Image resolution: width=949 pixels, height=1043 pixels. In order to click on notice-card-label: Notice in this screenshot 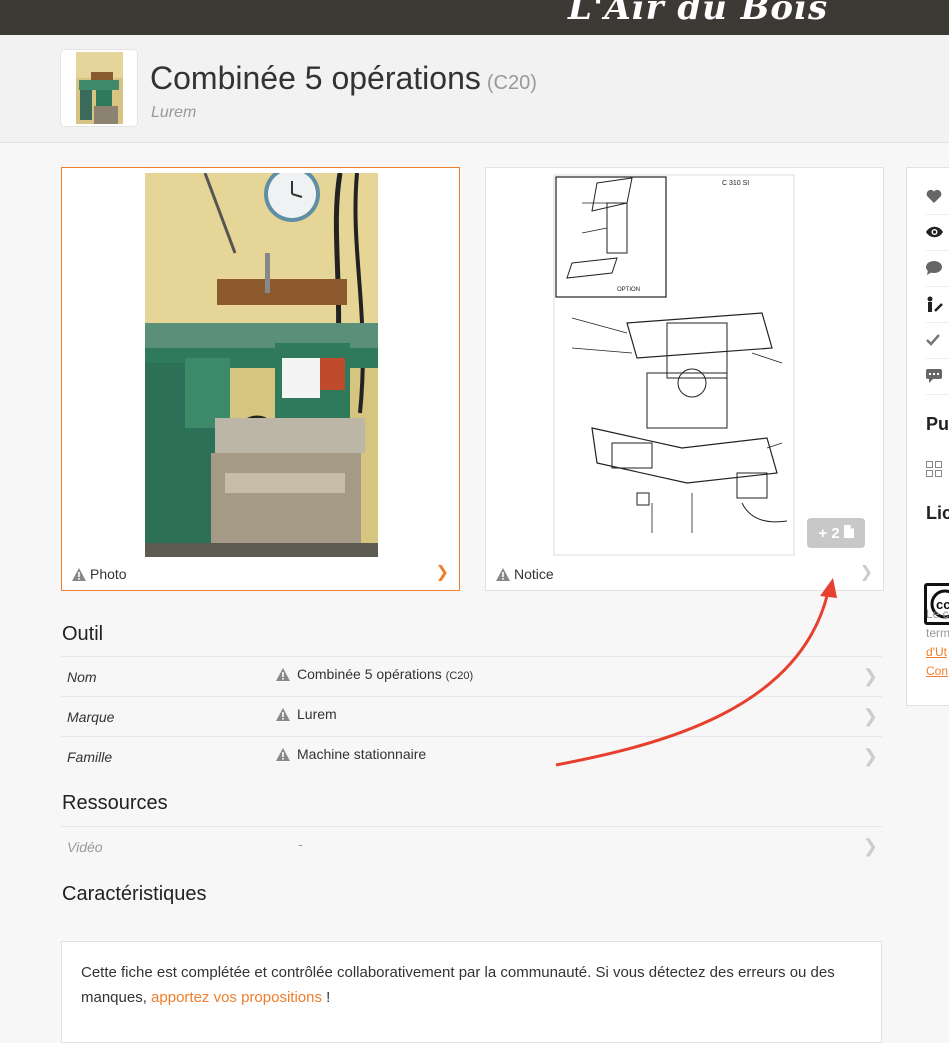, I will do `click(534, 574)`.